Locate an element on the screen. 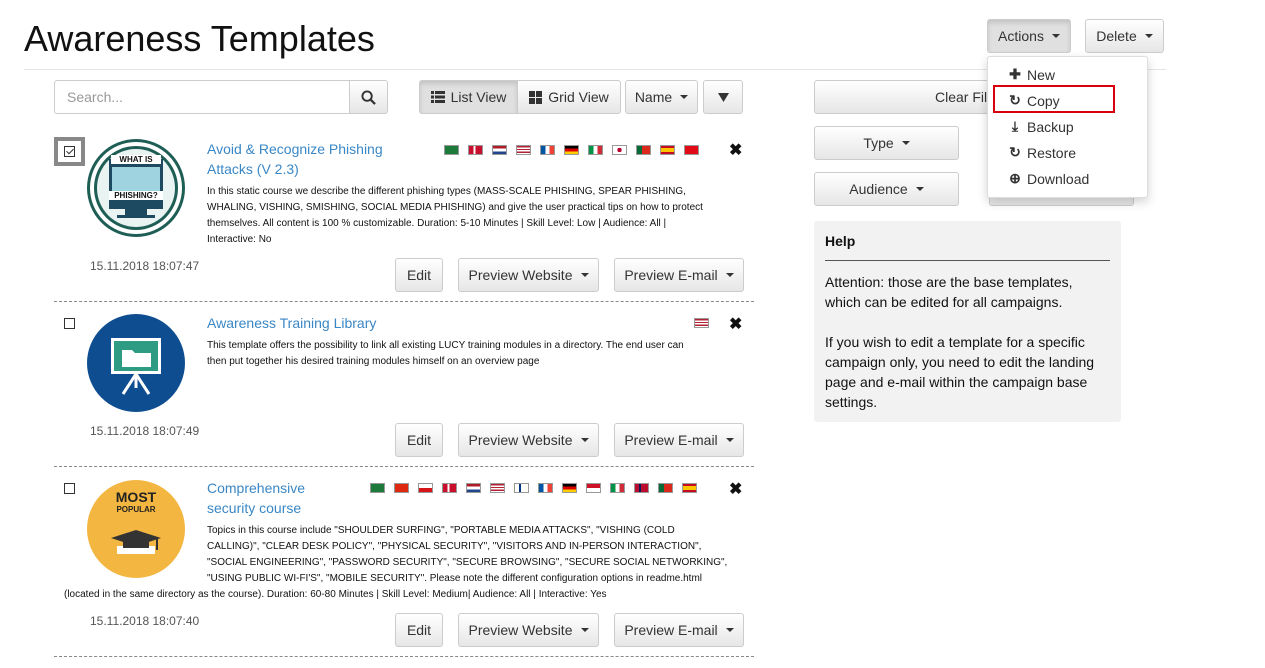  menu-item-backup: ⤓ Backup is located at coordinates (1041, 126).